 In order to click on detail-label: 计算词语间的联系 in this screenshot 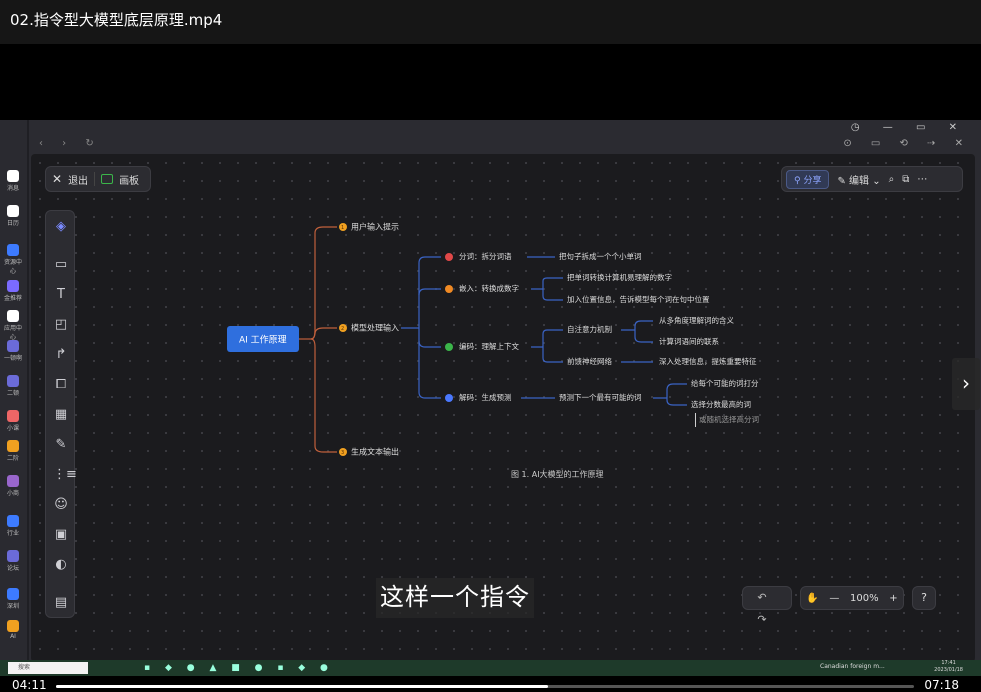, I will do `click(689, 341)`.